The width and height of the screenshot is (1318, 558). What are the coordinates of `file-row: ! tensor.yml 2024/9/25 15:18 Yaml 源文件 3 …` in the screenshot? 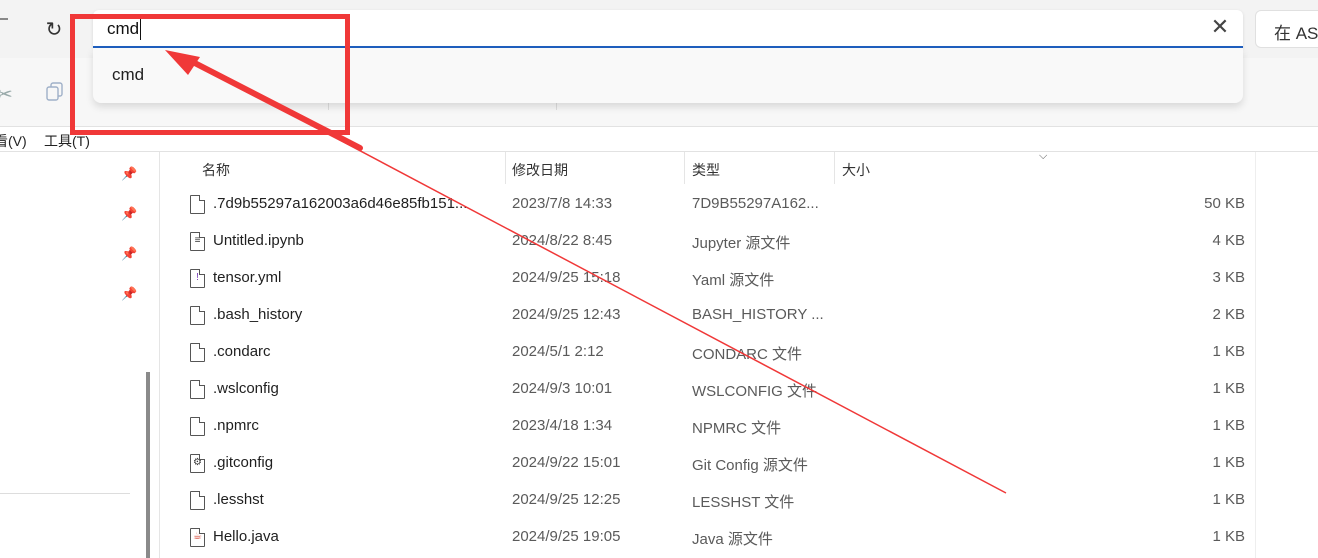 It's located at (707, 278).